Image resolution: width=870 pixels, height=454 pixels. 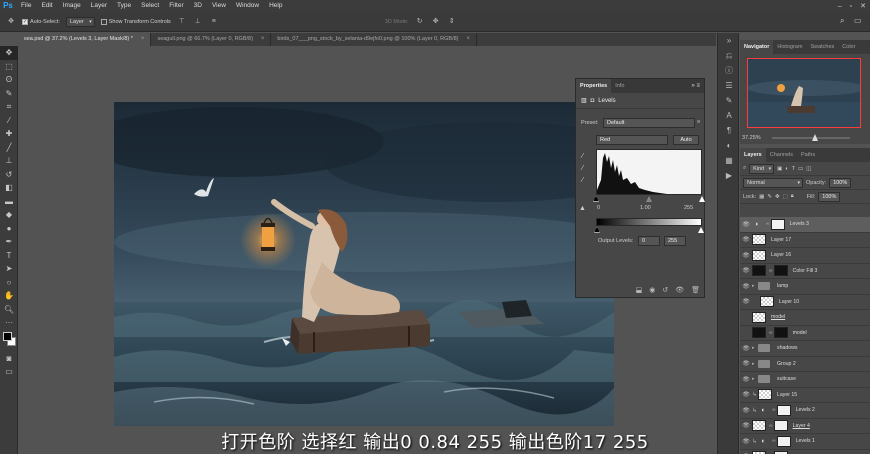 What do you see at coordinates (275, 6) in the screenshot?
I see `menu-help: Help` at bounding box center [275, 6].